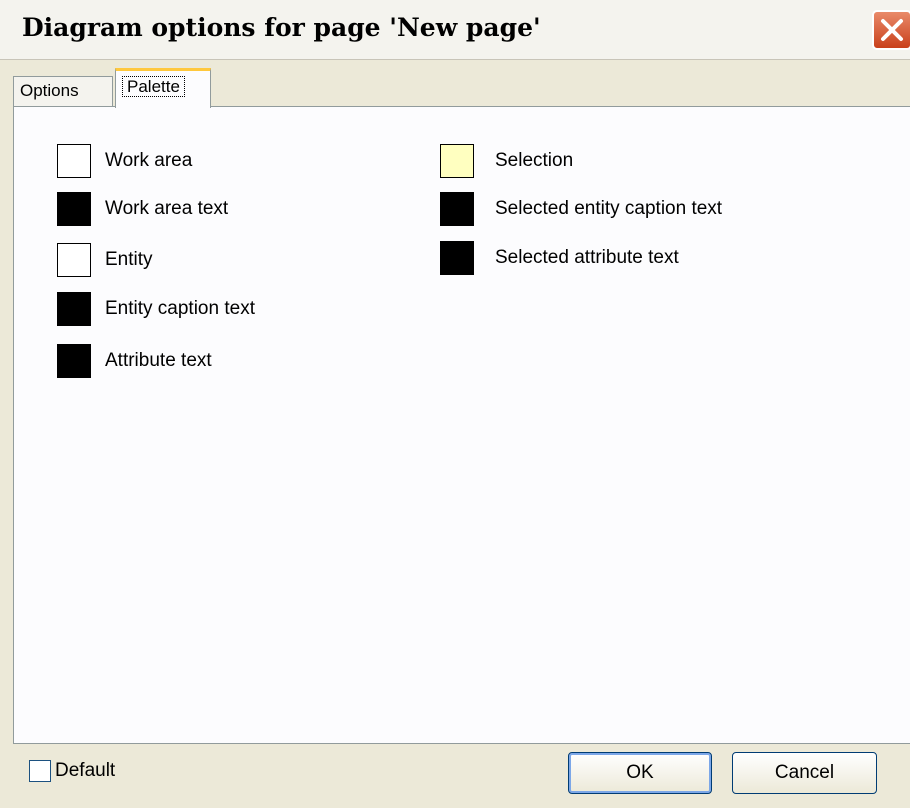 The height and width of the screenshot is (808, 910). What do you see at coordinates (587, 257) in the screenshot?
I see `palette-item-label: Selected attribute text` at bounding box center [587, 257].